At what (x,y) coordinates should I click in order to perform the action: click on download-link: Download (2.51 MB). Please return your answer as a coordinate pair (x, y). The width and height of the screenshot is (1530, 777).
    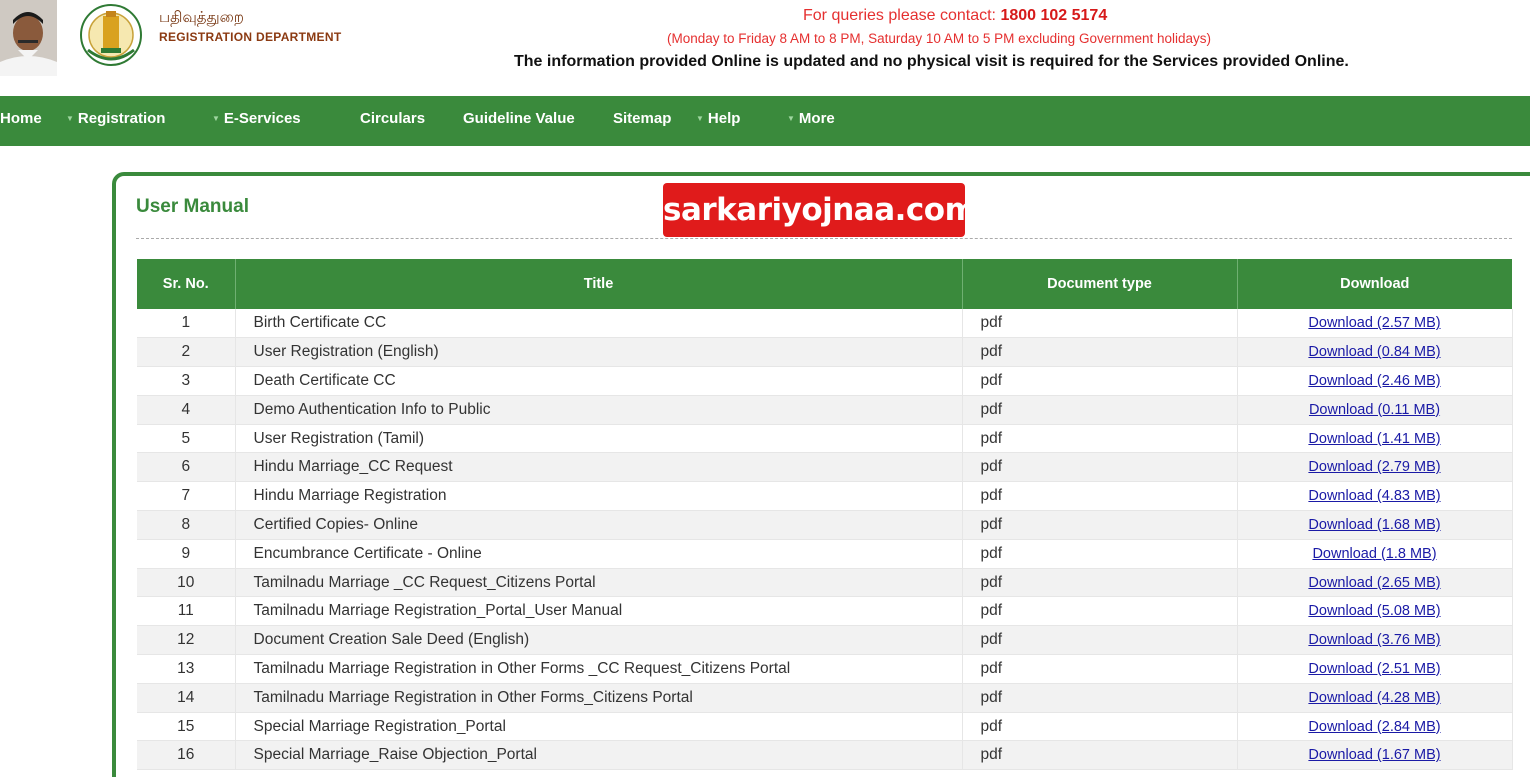
    Looking at the image, I should click on (1374, 669).